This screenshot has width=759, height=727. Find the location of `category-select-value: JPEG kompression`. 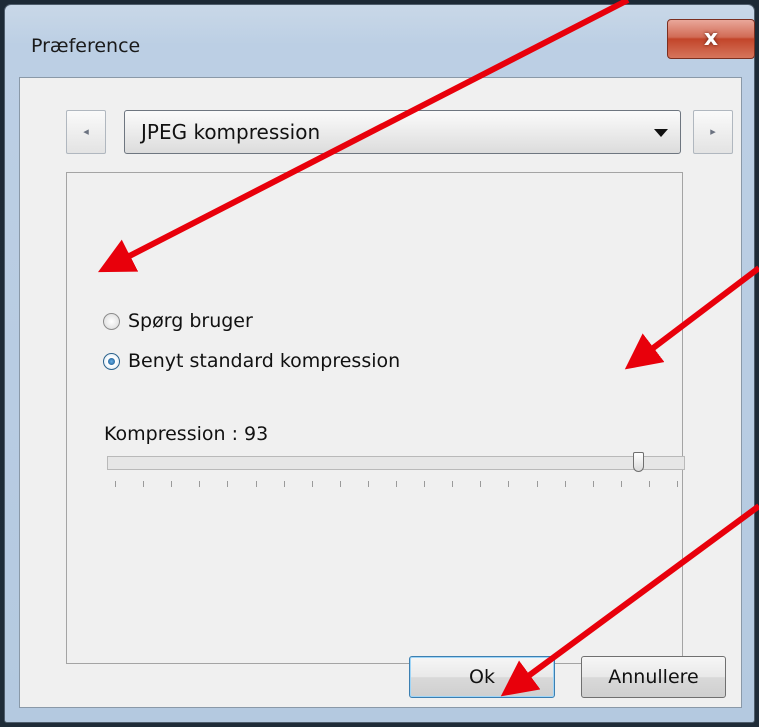

category-select-value: JPEG kompression is located at coordinates (231, 132).